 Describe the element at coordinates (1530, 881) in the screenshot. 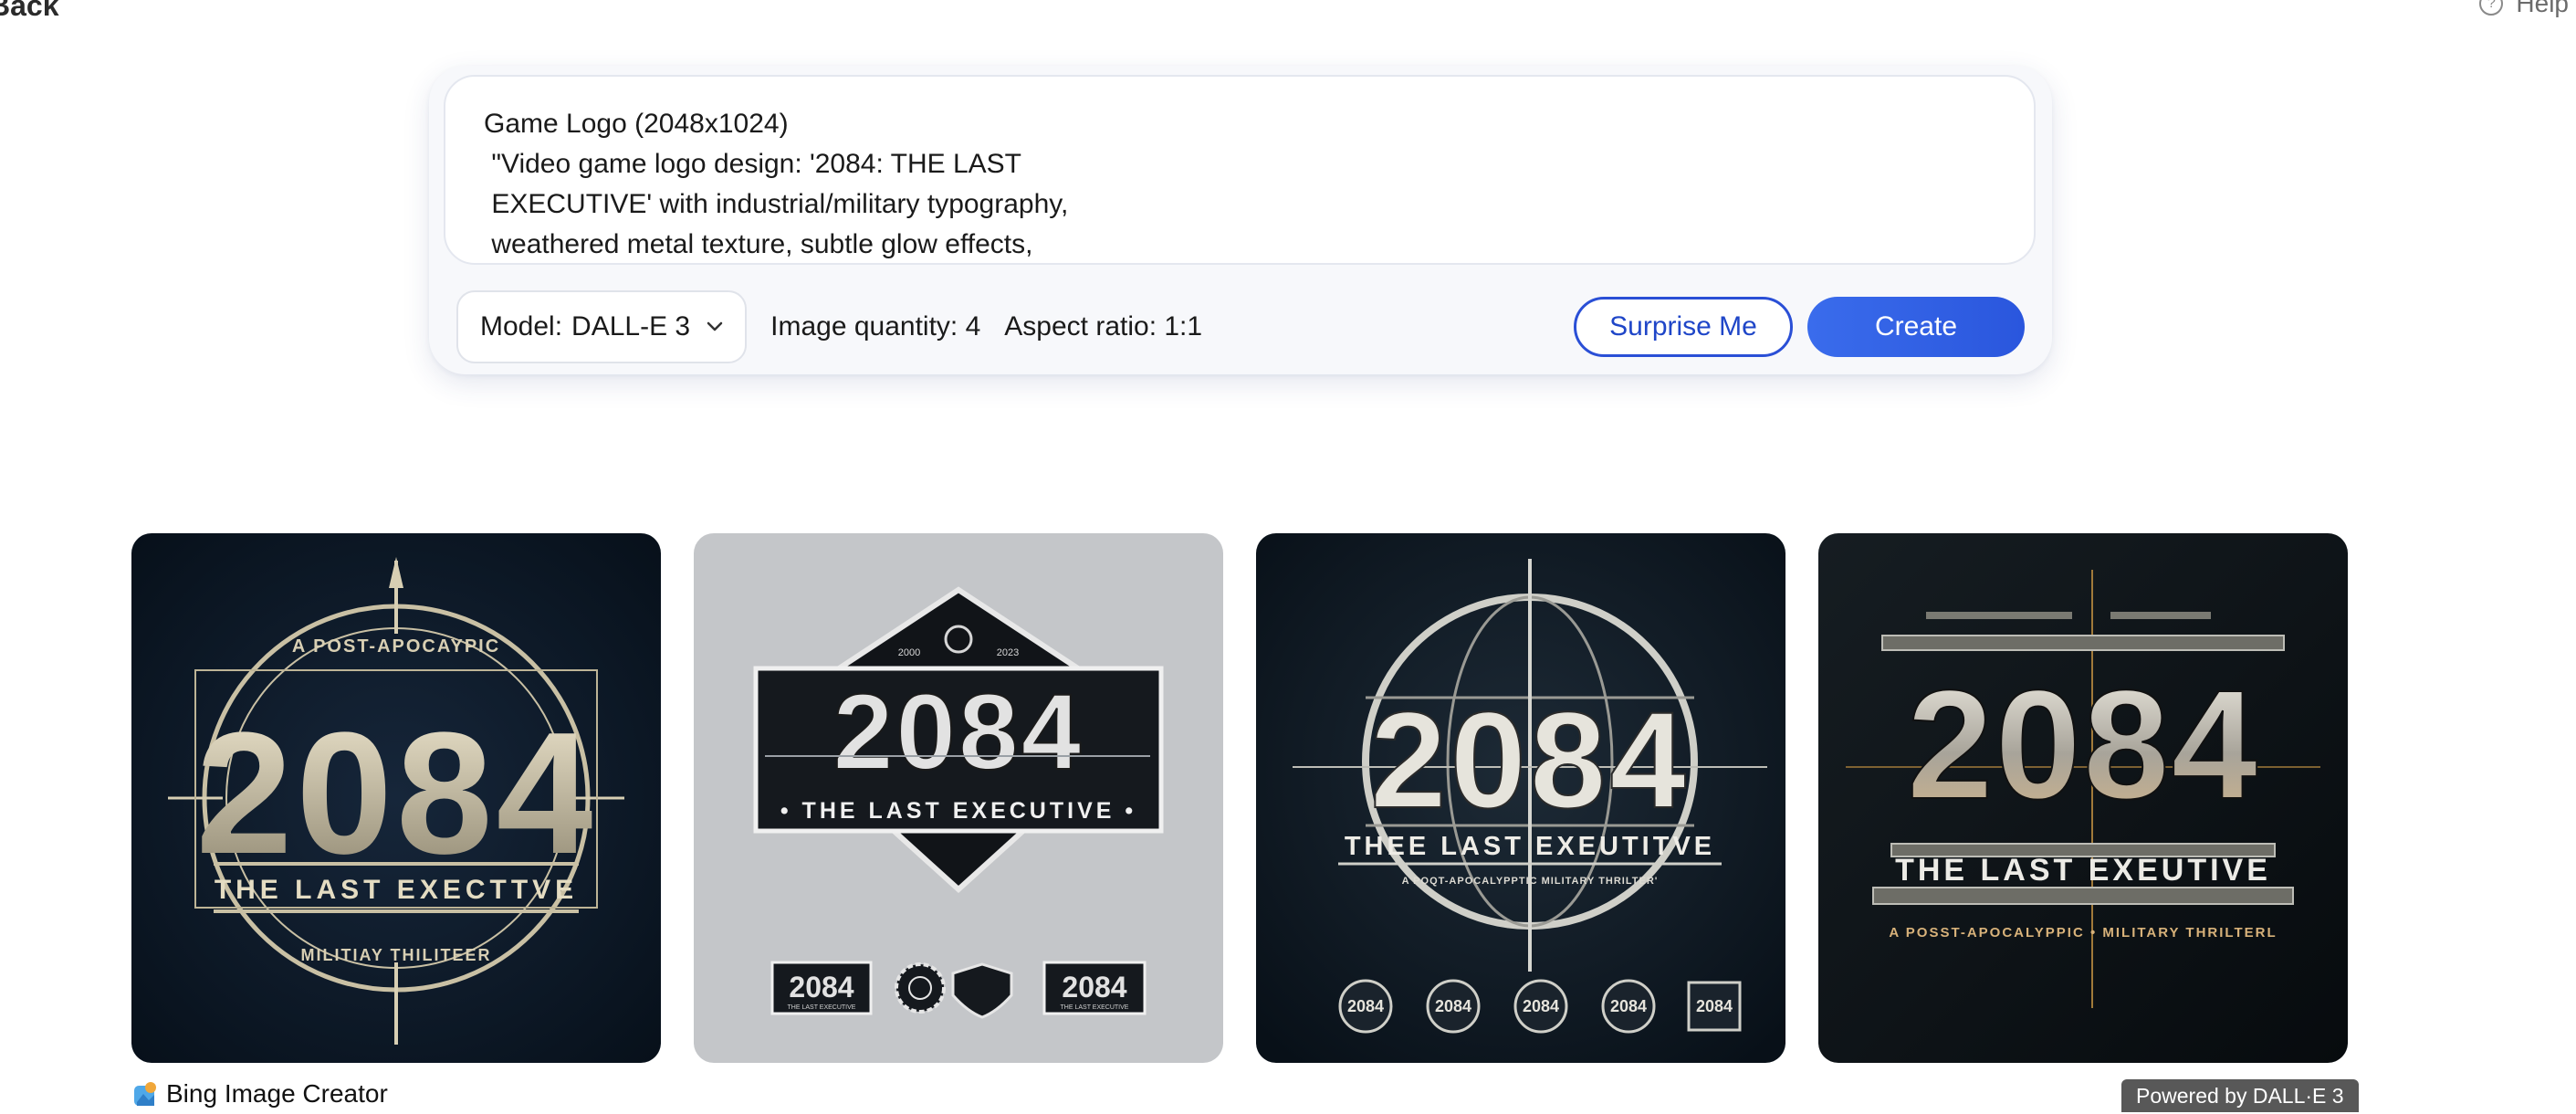

I see `tile3-tagline: A POQT-APOCALYPPTIC MILITARY THRILTER'` at that location.